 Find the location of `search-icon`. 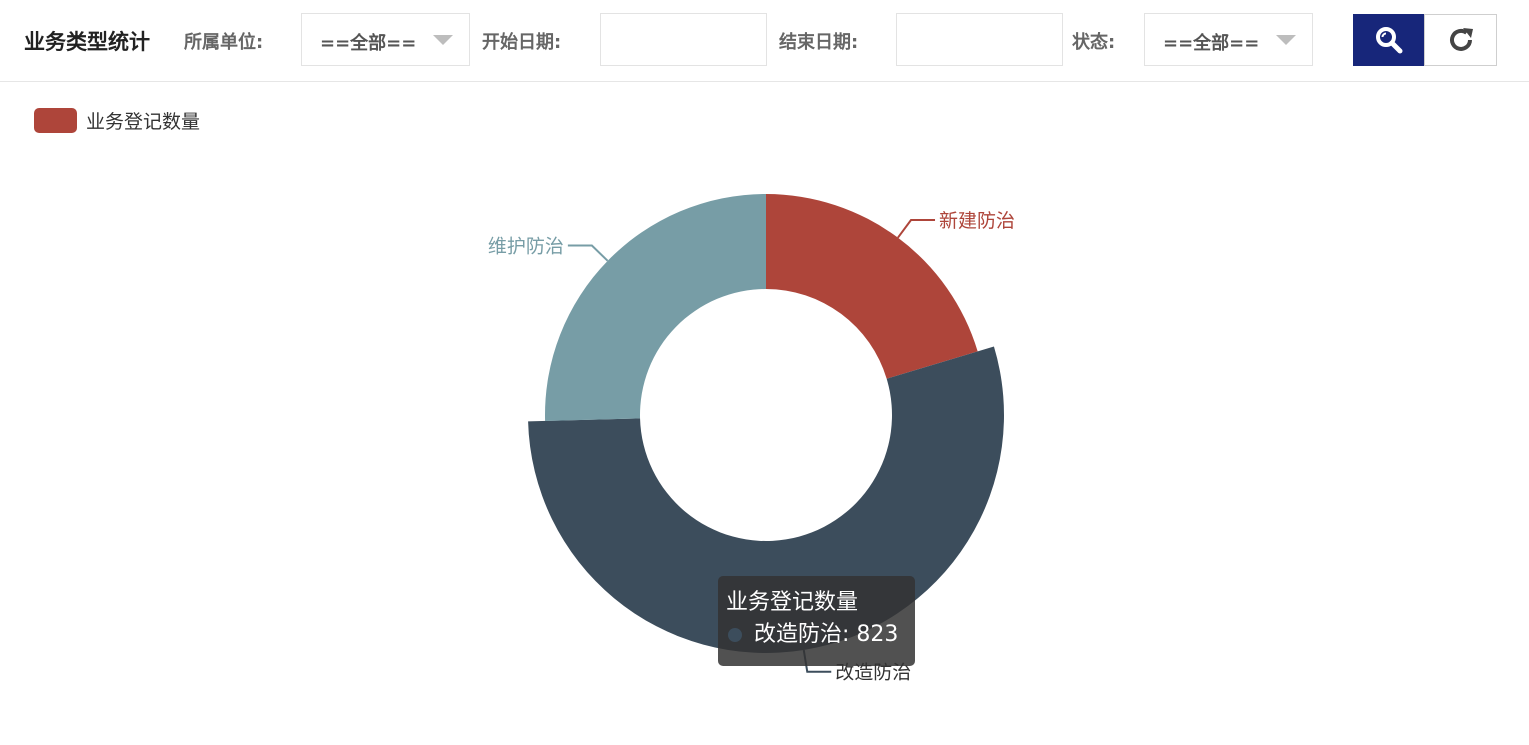

search-icon is located at coordinates (1389, 40).